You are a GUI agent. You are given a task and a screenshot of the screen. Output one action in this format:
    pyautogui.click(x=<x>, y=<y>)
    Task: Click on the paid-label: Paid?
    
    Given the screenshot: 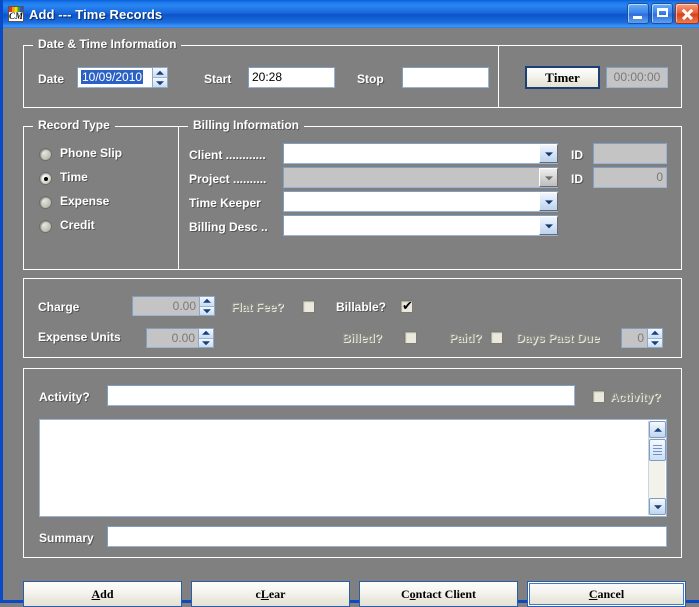 What is the action you would take?
    pyautogui.click(x=465, y=338)
    